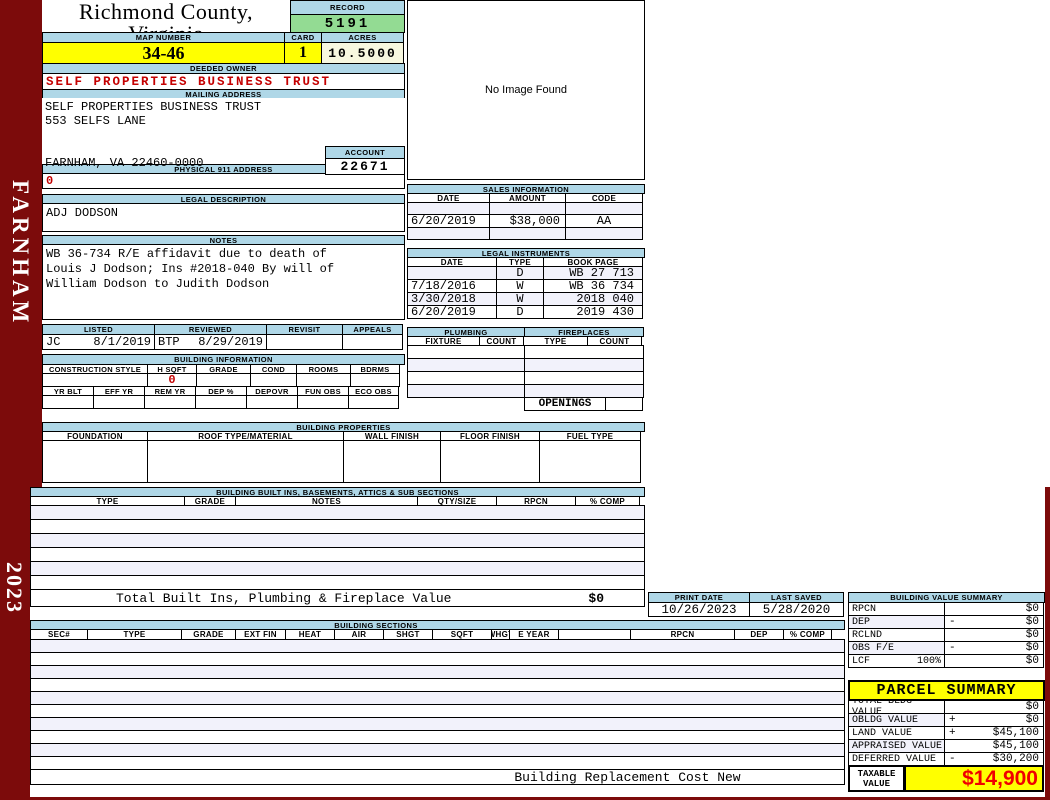 This screenshot has width=1050, height=800. I want to click on sales-row: 6/20/2019 $38,000 AA, so click(526, 221).